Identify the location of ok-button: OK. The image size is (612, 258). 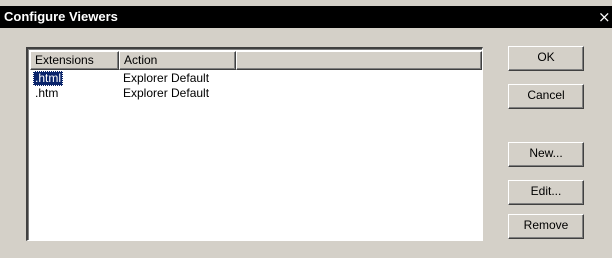
(546, 58).